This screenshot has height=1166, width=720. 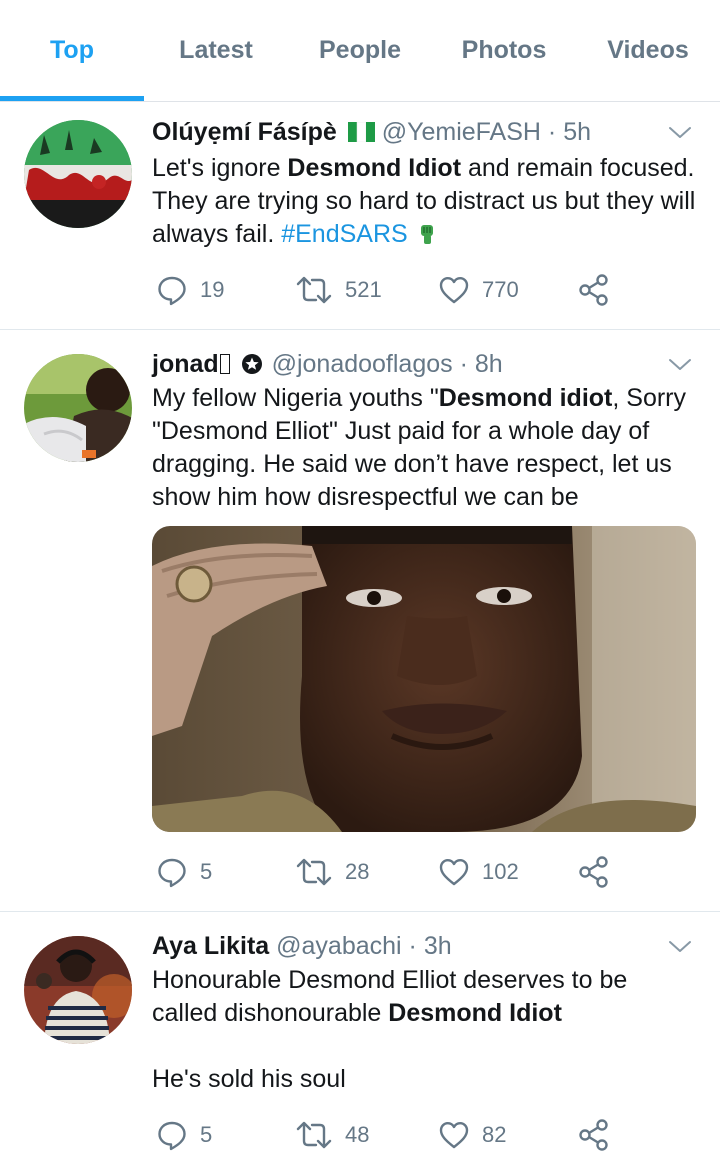 I want to click on tweet-time: 8h, so click(x=489, y=364).